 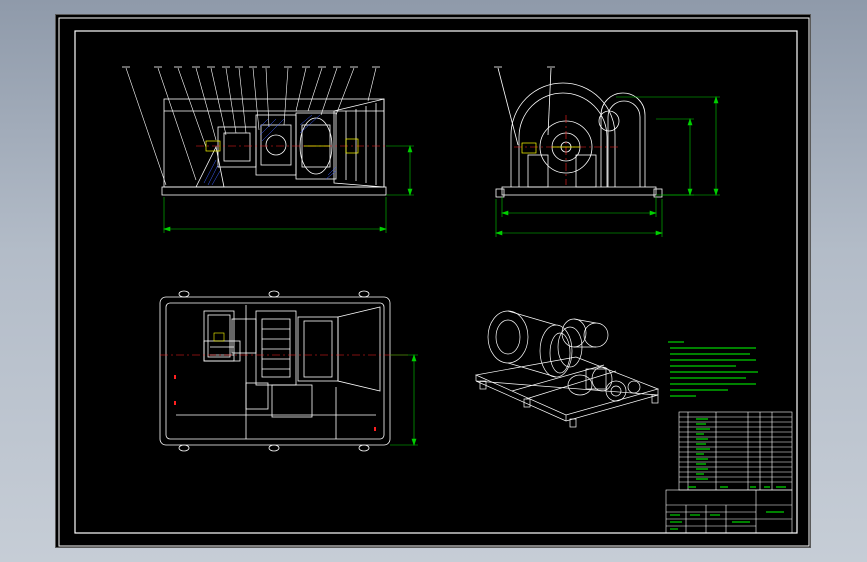 I want to click on isometric-view, so click(x=567, y=369).